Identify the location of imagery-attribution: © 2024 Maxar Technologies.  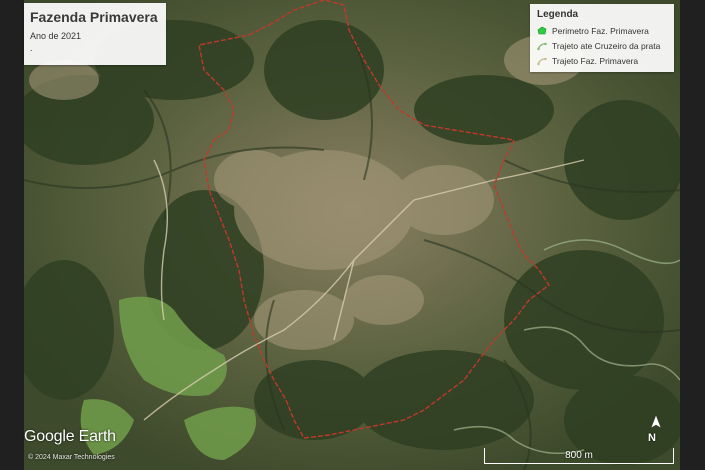
(71, 457).